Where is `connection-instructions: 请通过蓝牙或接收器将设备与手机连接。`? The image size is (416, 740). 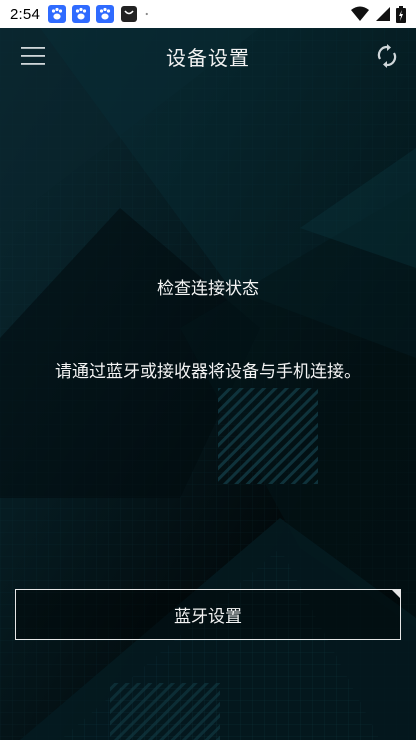
connection-instructions: 请通过蓝牙或接收器将设备与手机连接。 is located at coordinates (208, 372).